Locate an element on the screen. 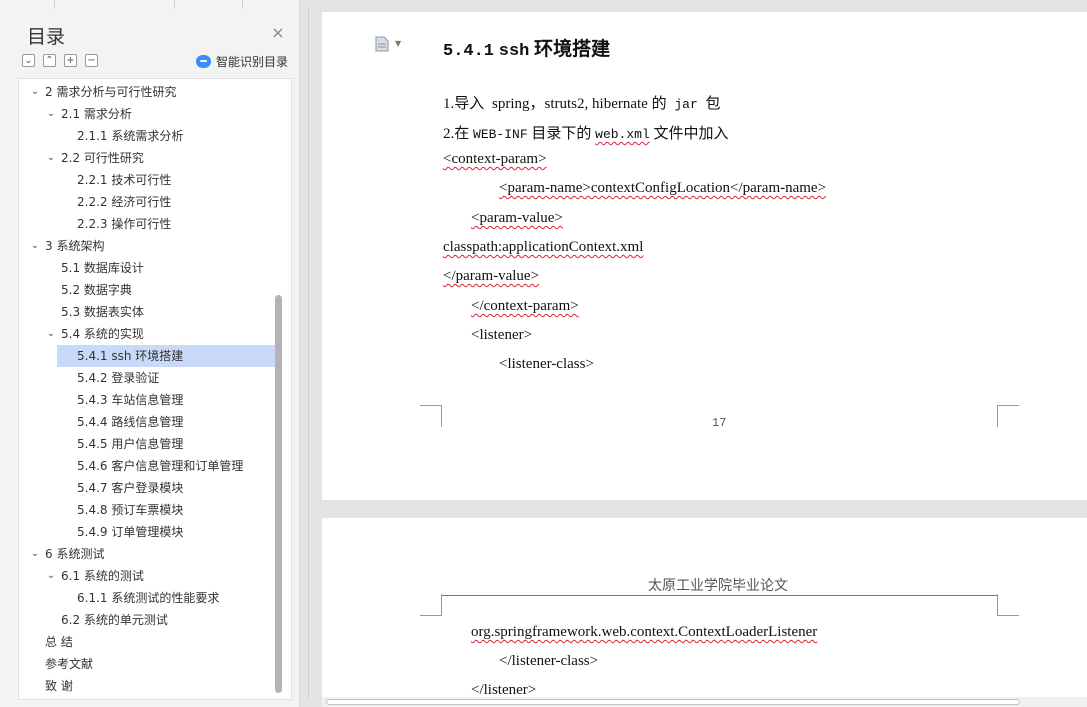 The image size is (1087, 707). toc-item: 5.4.6 客户信息管理和订单管理 is located at coordinates (147, 466).